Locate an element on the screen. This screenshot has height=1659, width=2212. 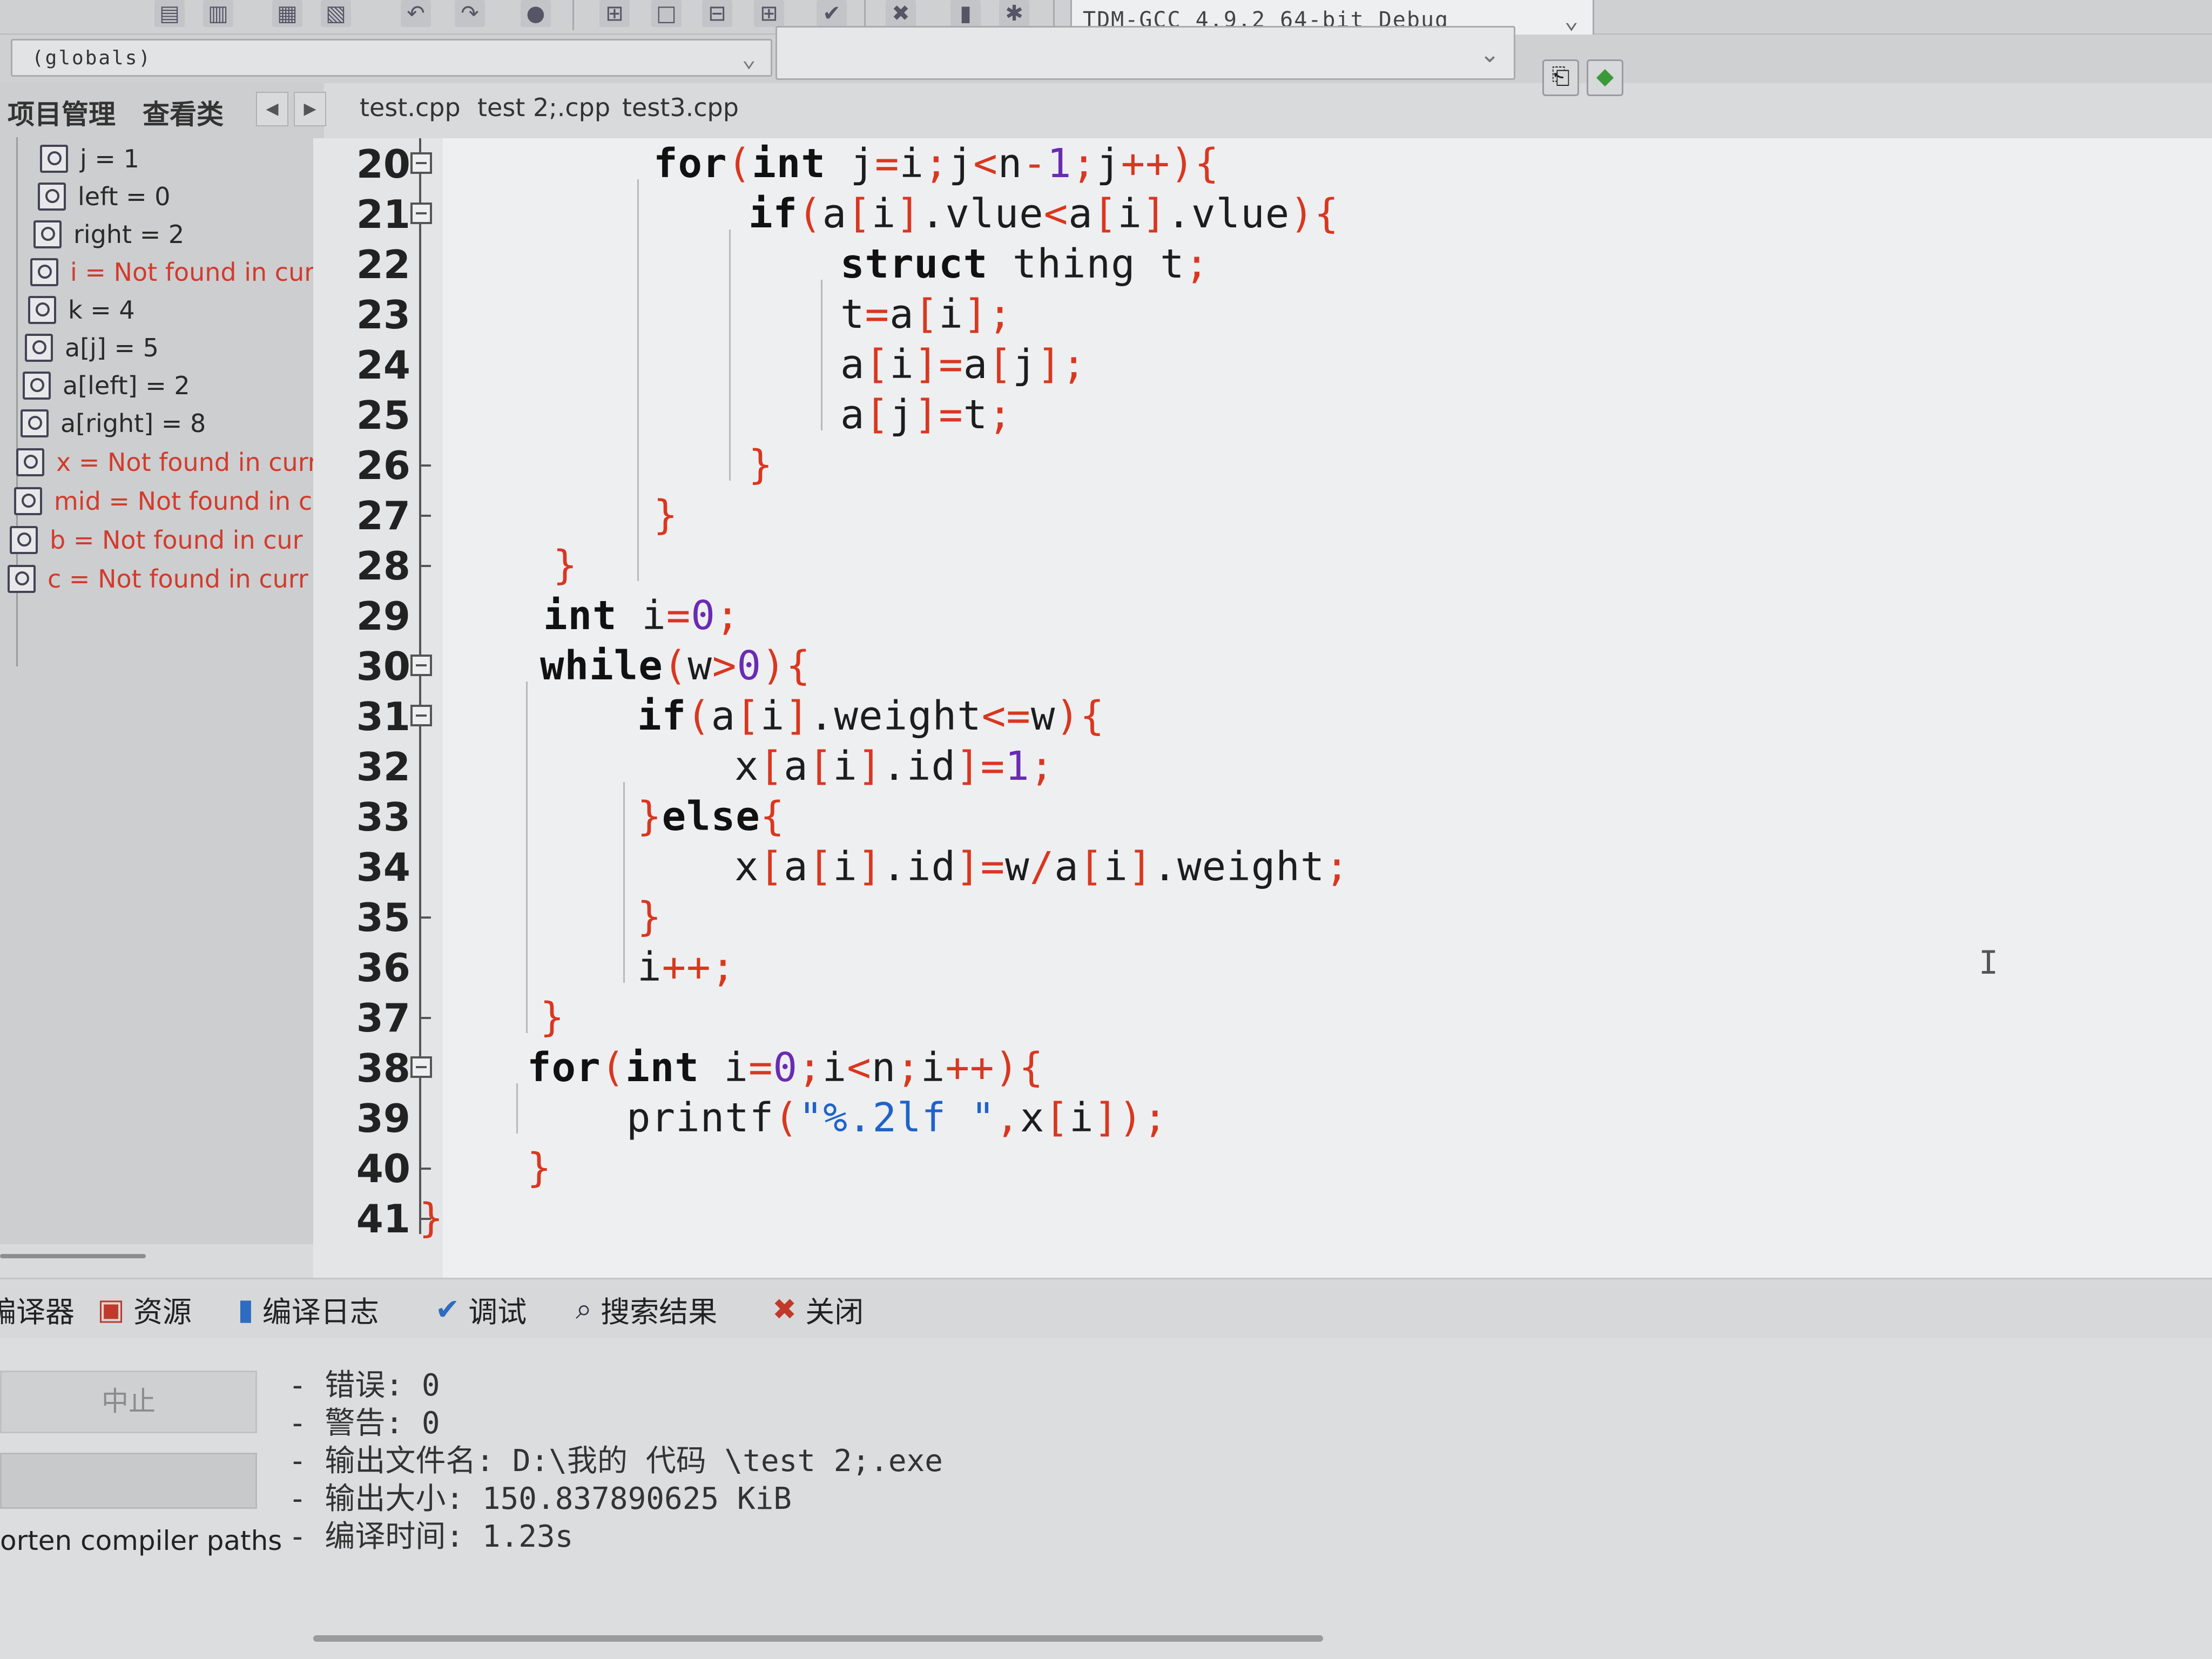
function-select: ⌄ is located at coordinates (1145, 53).